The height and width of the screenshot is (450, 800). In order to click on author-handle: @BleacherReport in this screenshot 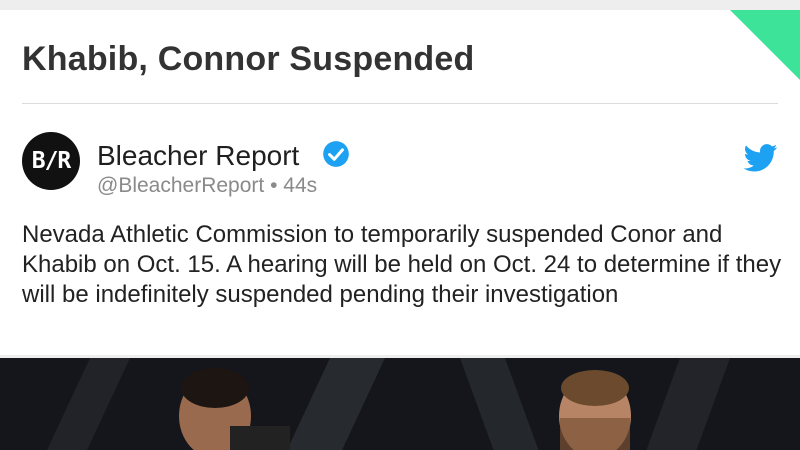, I will do `click(180, 185)`.